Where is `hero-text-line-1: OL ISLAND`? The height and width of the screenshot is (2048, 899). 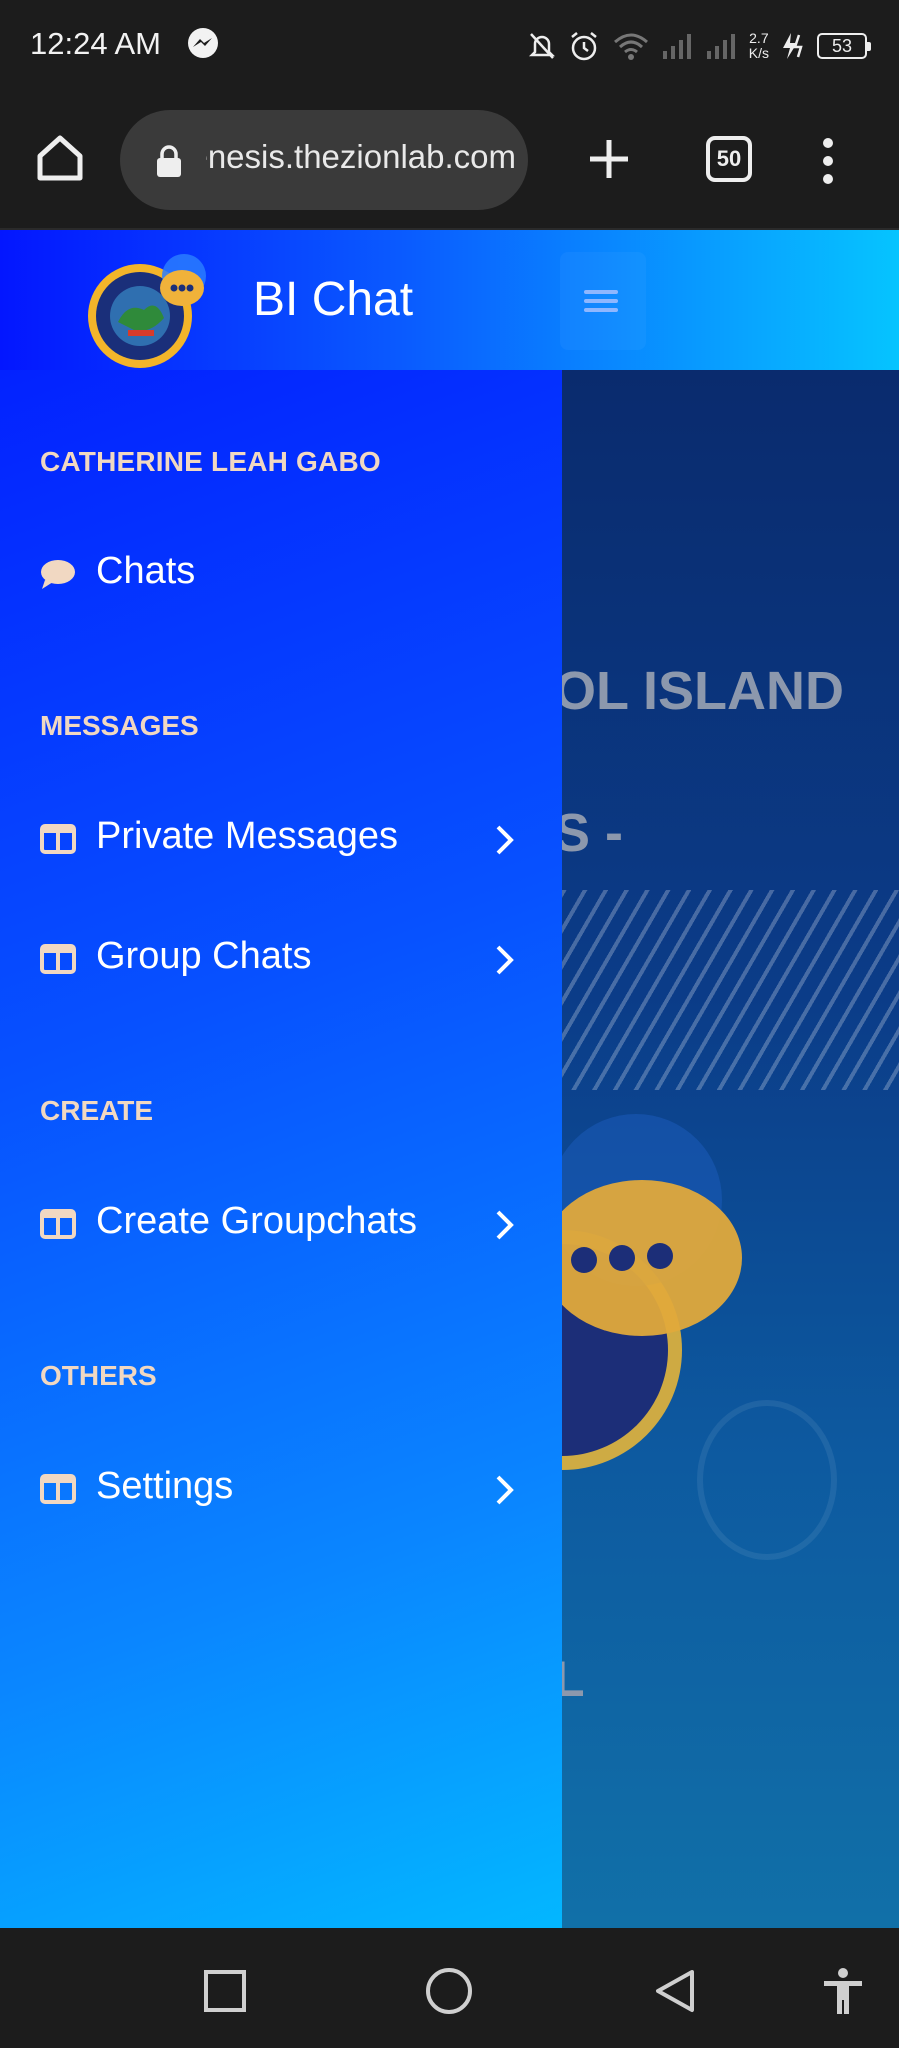 hero-text-line-1: OL ISLAND is located at coordinates (703, 691).